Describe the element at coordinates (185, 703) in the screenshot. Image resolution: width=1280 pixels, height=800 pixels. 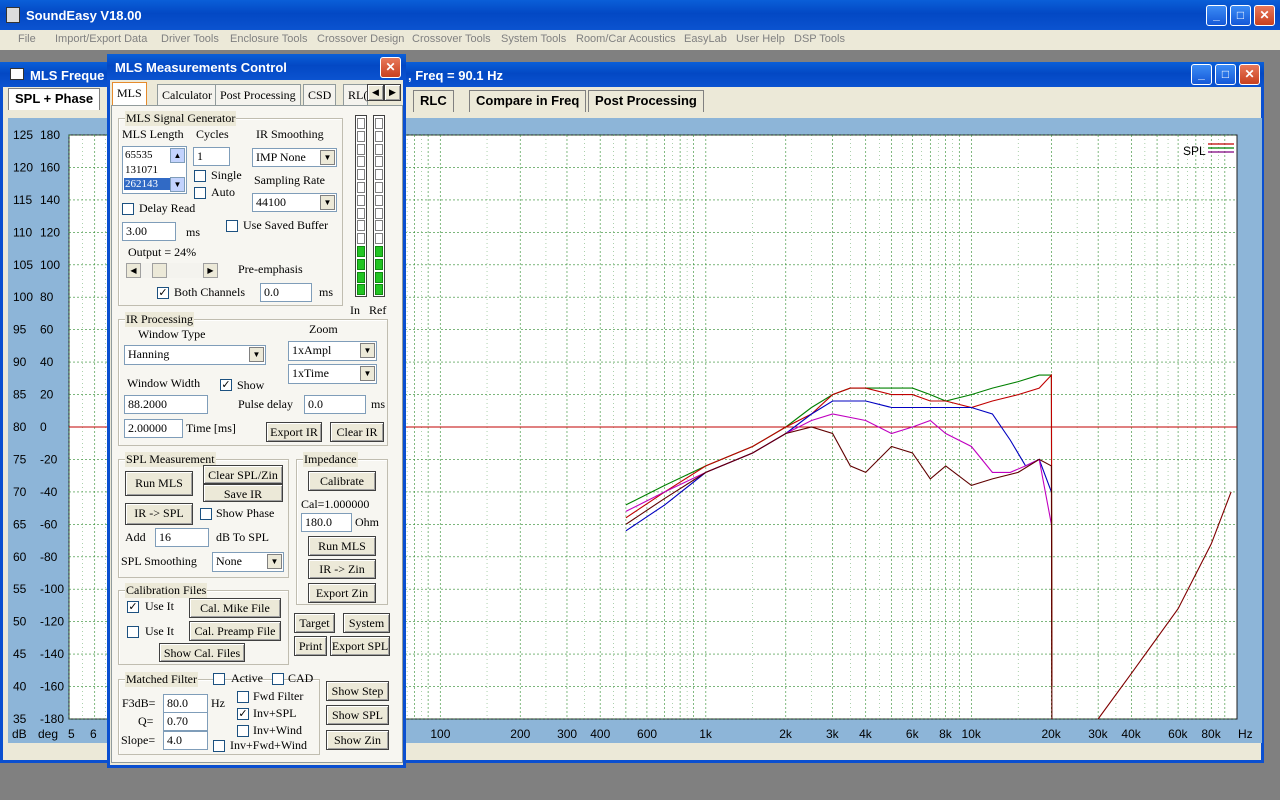
I see `f3db-input: 80.0` at that location.